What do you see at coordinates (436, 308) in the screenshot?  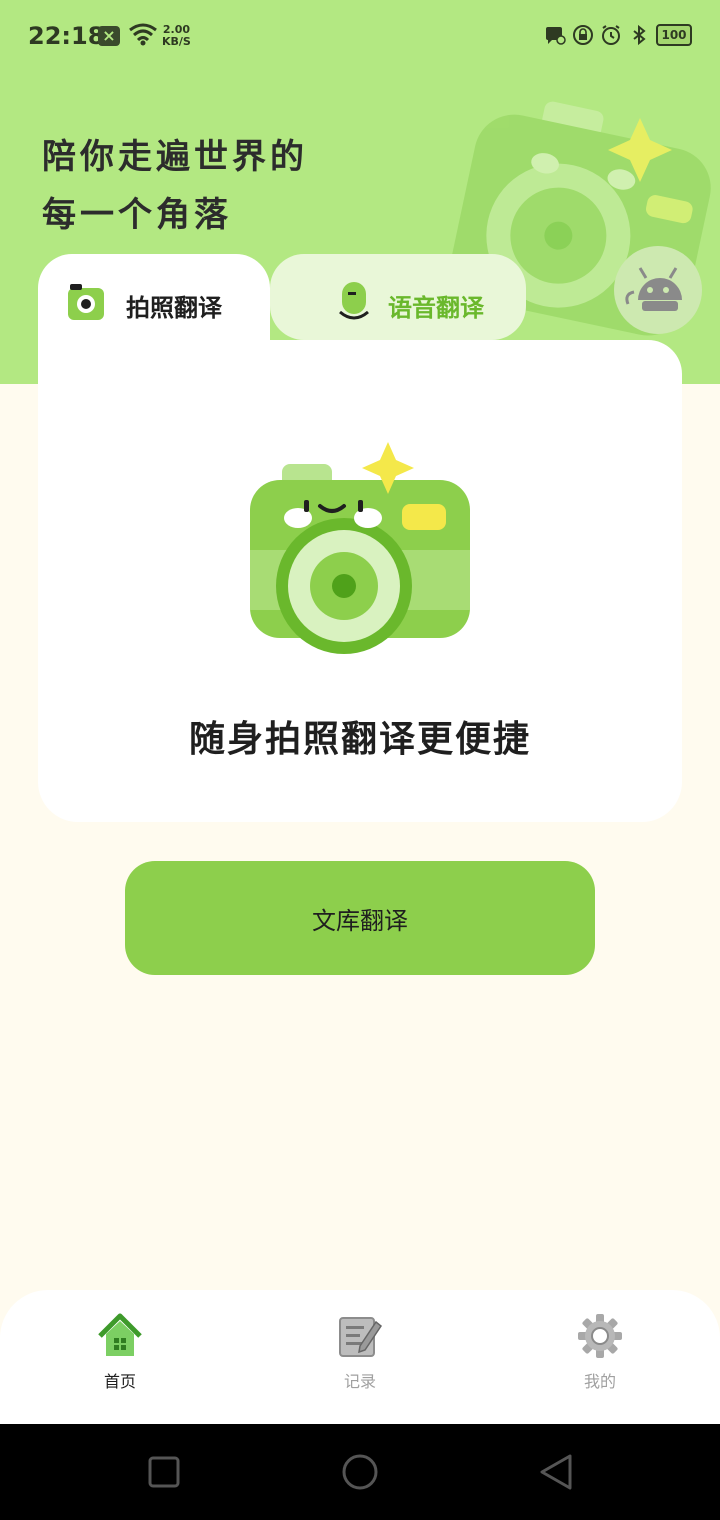 I see `tab-voice-label: 语音翻译` at bounding box center [436, 308].